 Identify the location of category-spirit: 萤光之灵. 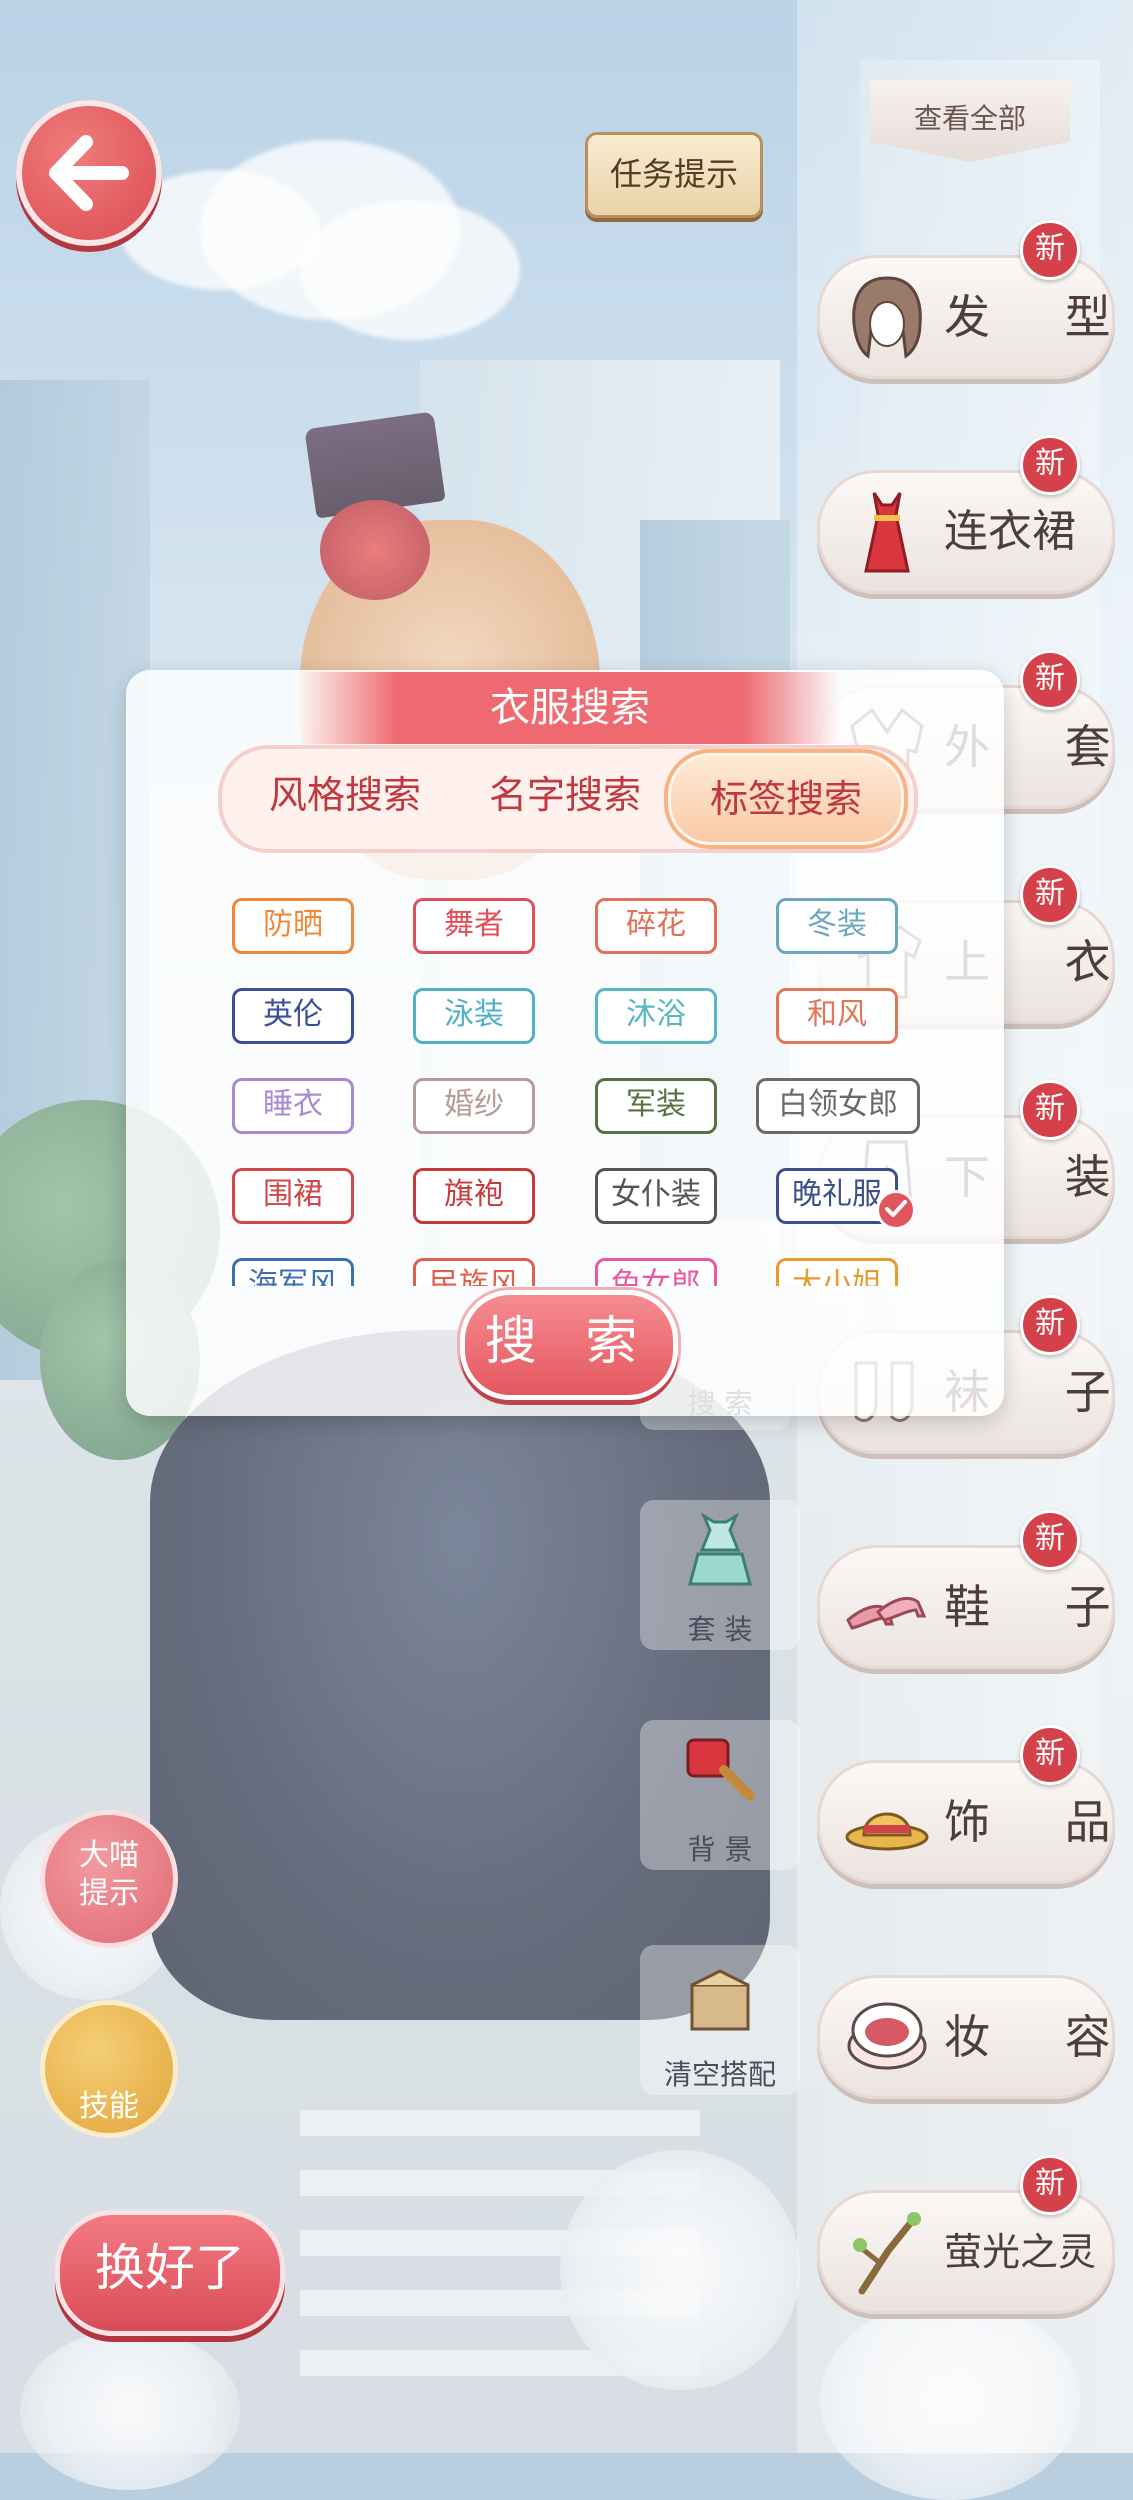
(966, 2252).